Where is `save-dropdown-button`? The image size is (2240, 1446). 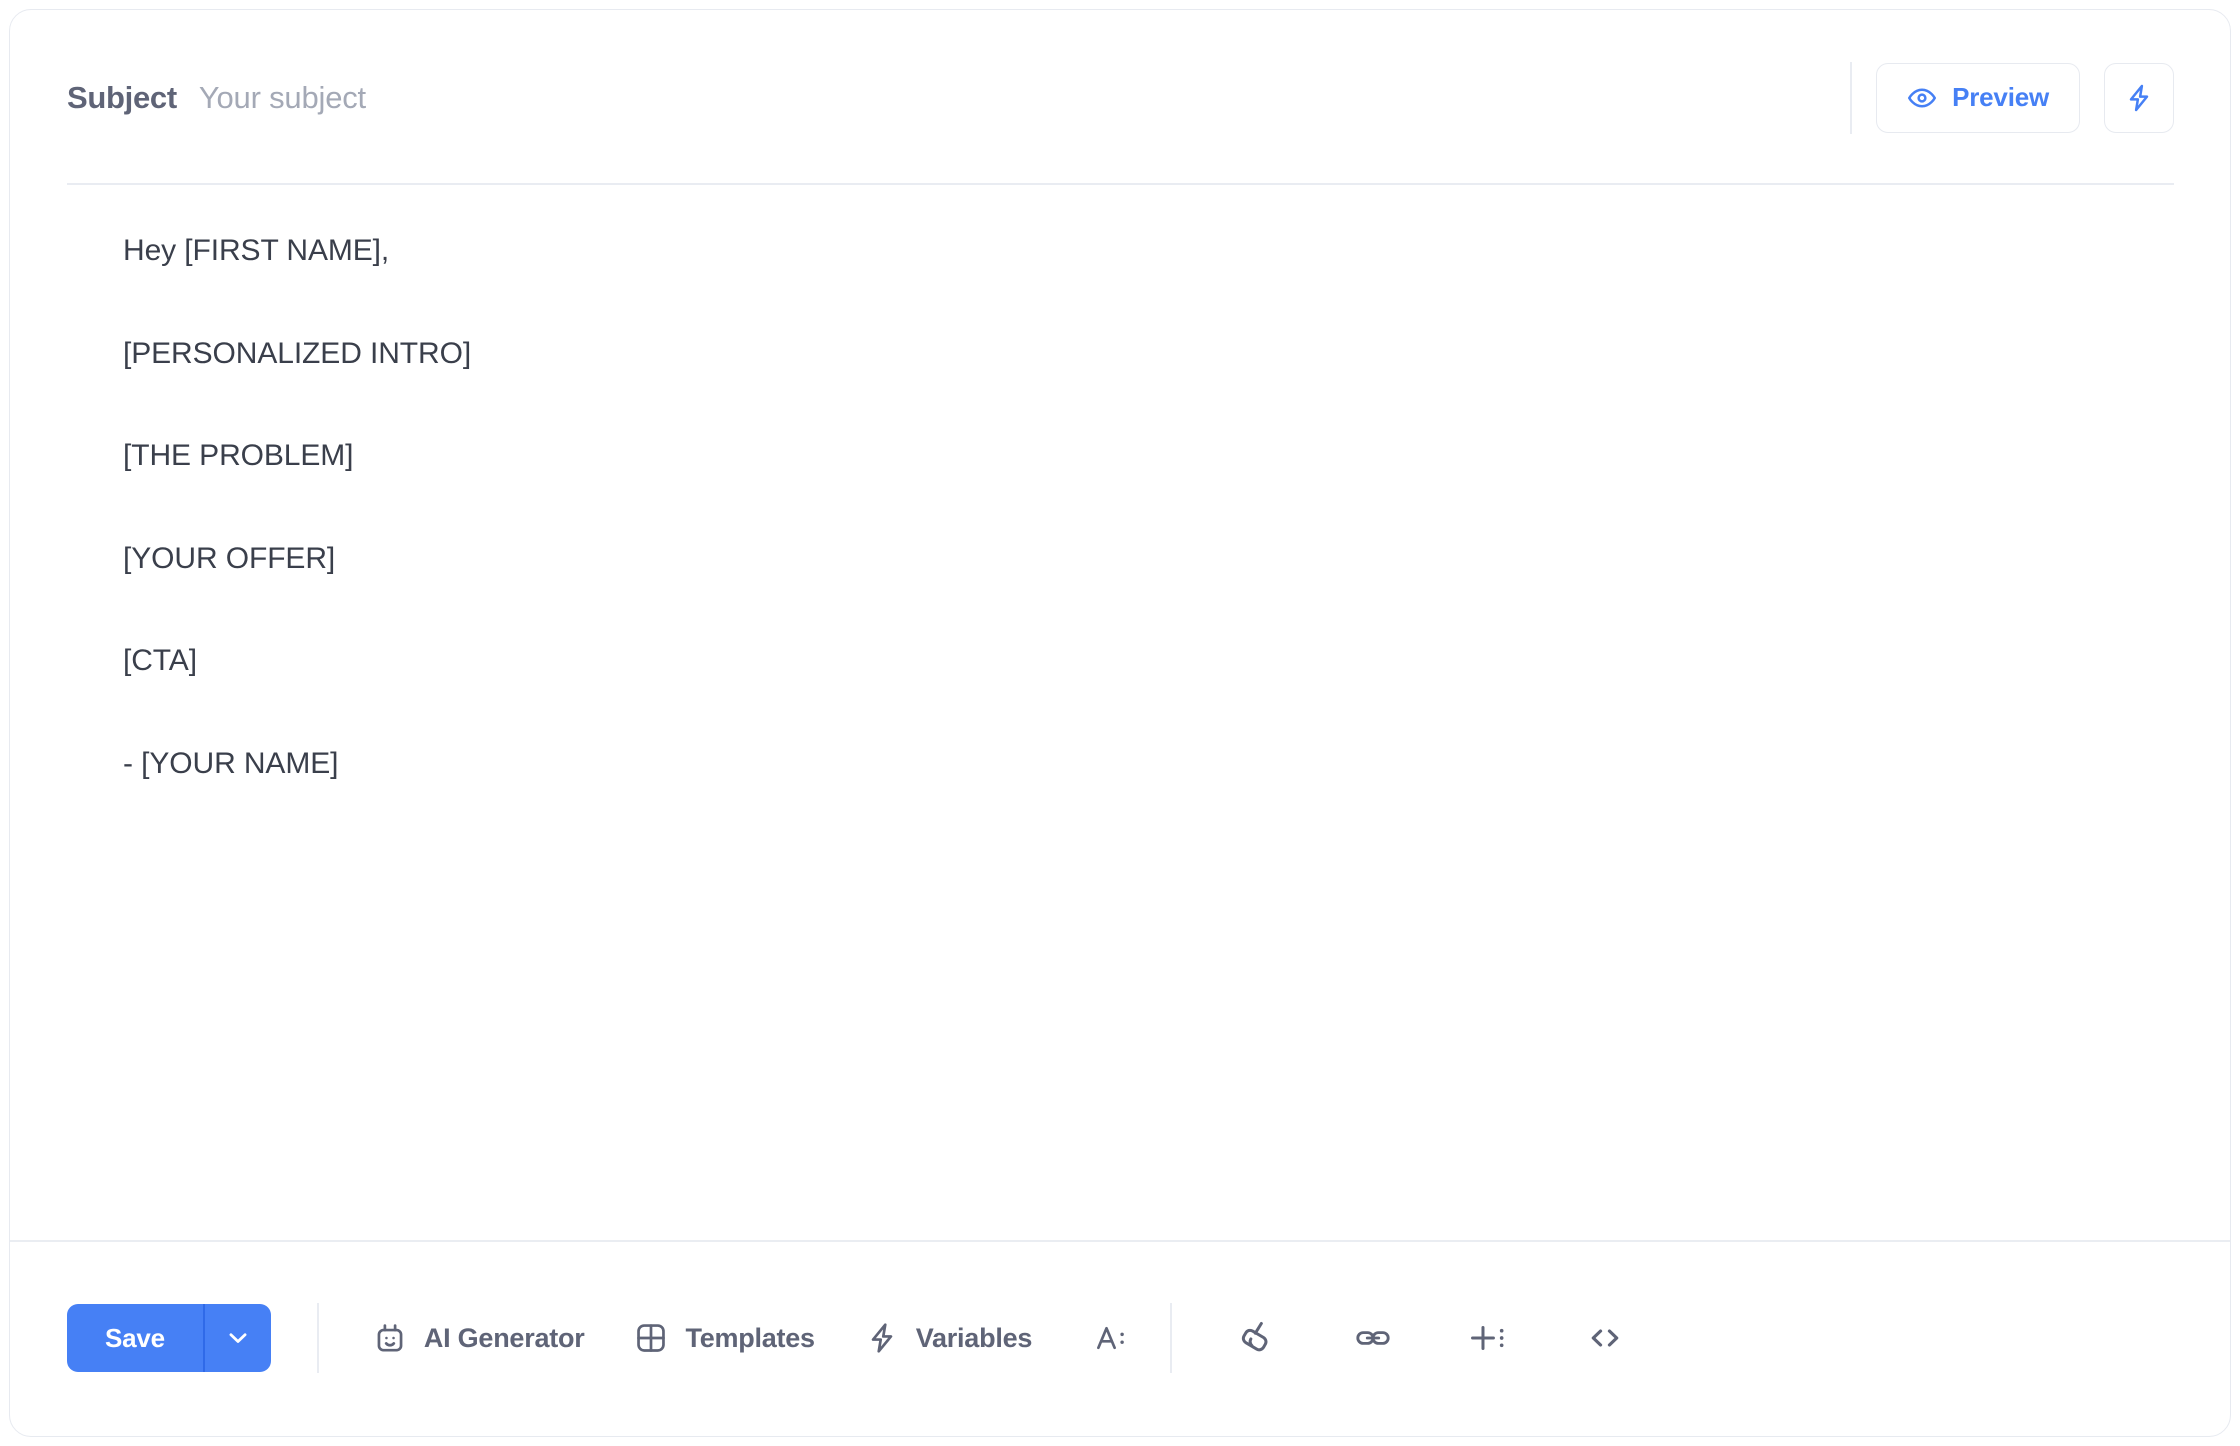 save-dropdown-button is located at coordinates (238, 1338).